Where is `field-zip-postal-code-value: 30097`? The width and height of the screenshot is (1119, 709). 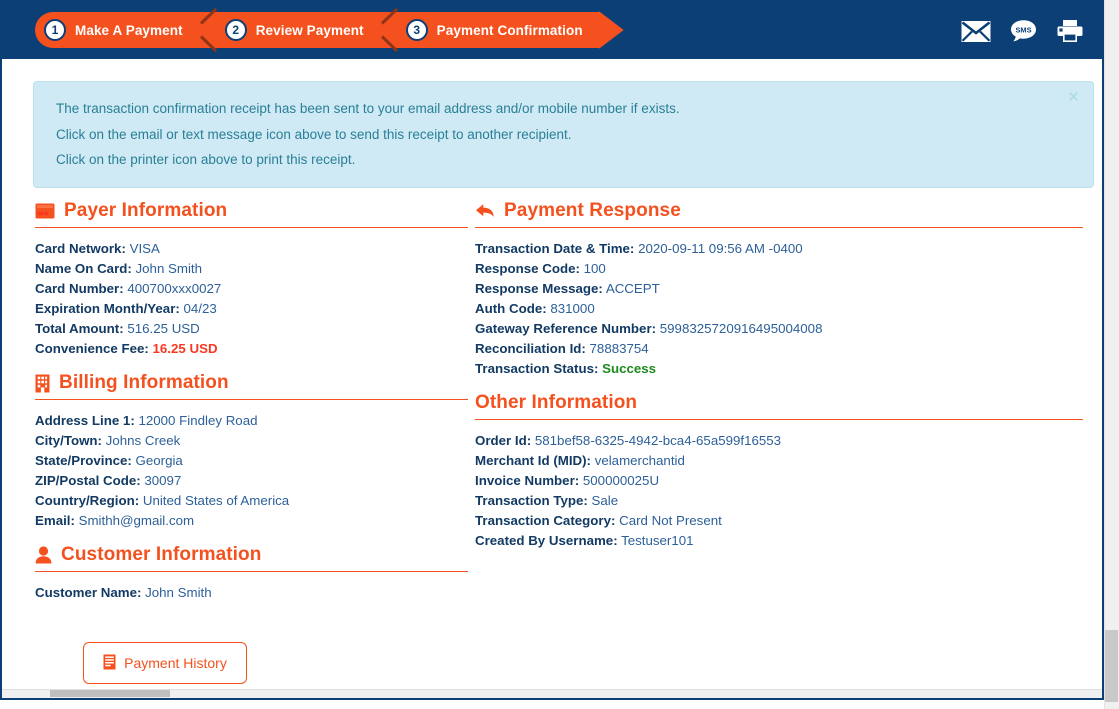 field-zip-postal-code-value: 30097 is located at coordinates (163, 480).